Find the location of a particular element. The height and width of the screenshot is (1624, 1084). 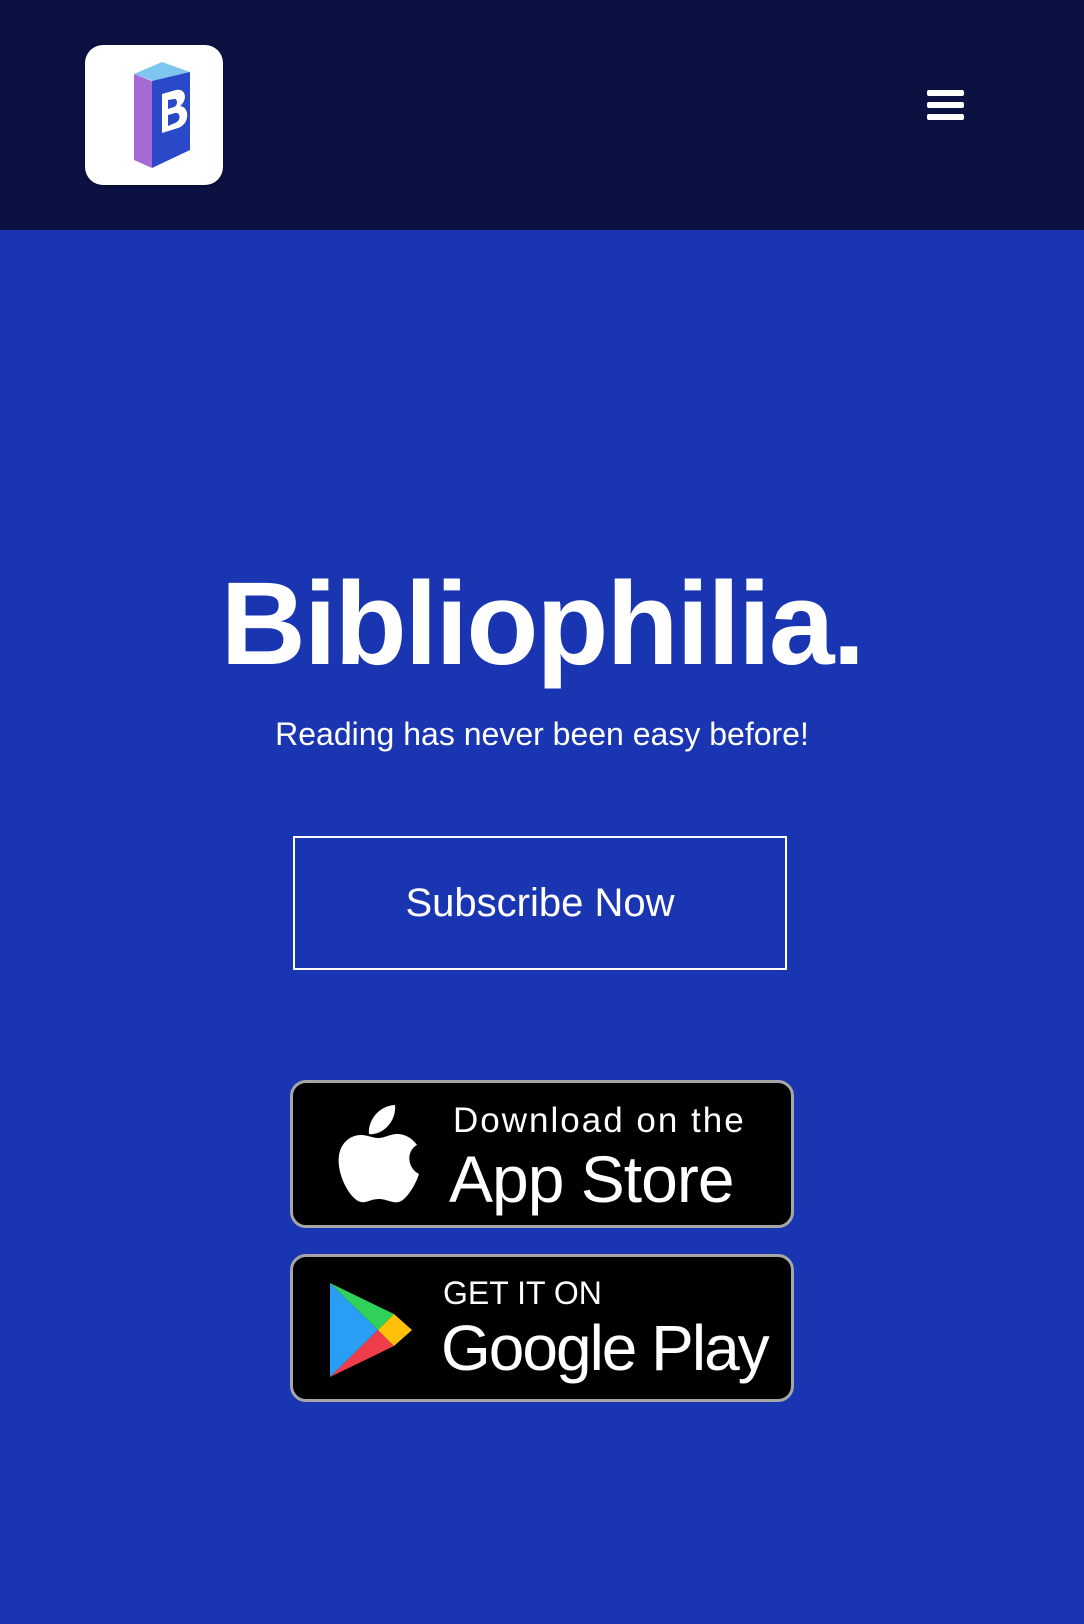

appstore-big-text: App Store is located at coordinates (592, 1179).